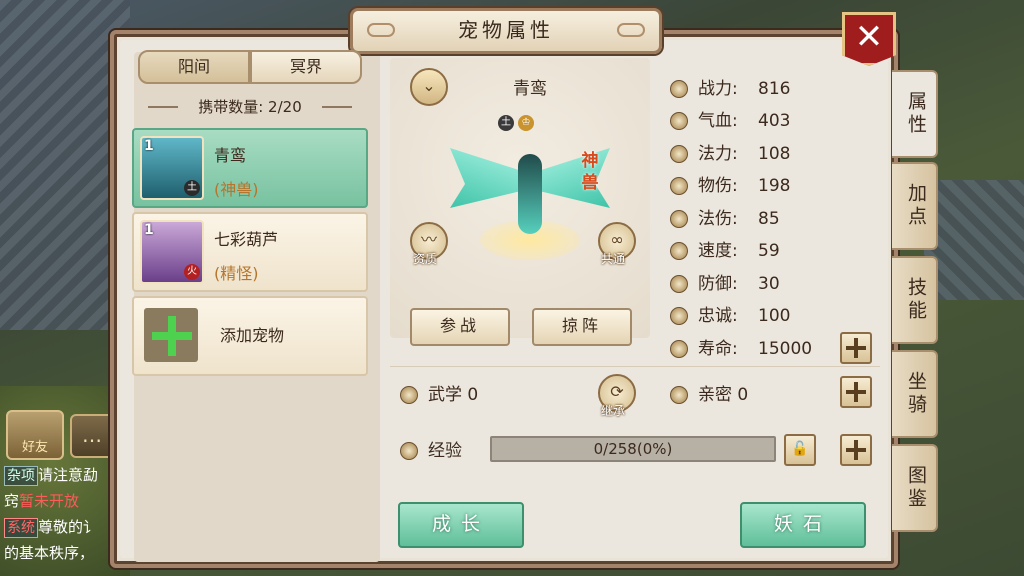  What do you see at coordinates (774, 89) in the screenshot?
I see `stat-value: 816` at bounding box center [774, 89].